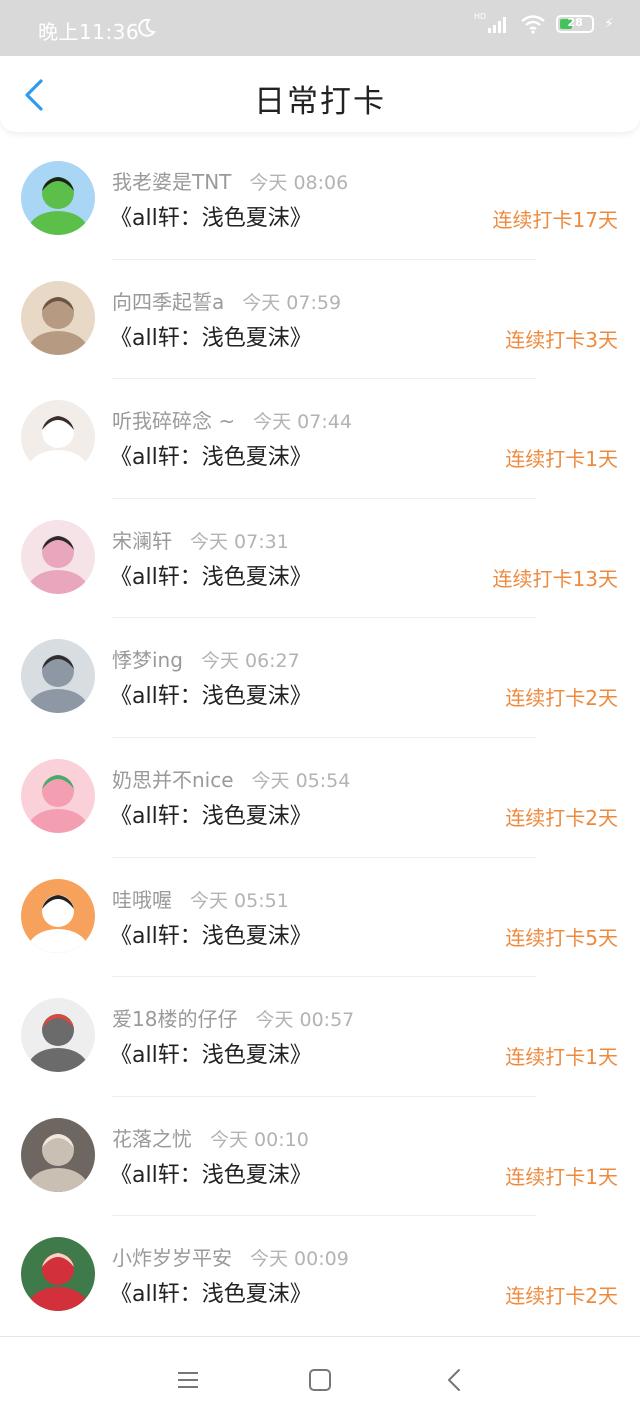  Describe the element at coordinates (480, 16) in the screenshot. I see `hd-label: HD` at that location.